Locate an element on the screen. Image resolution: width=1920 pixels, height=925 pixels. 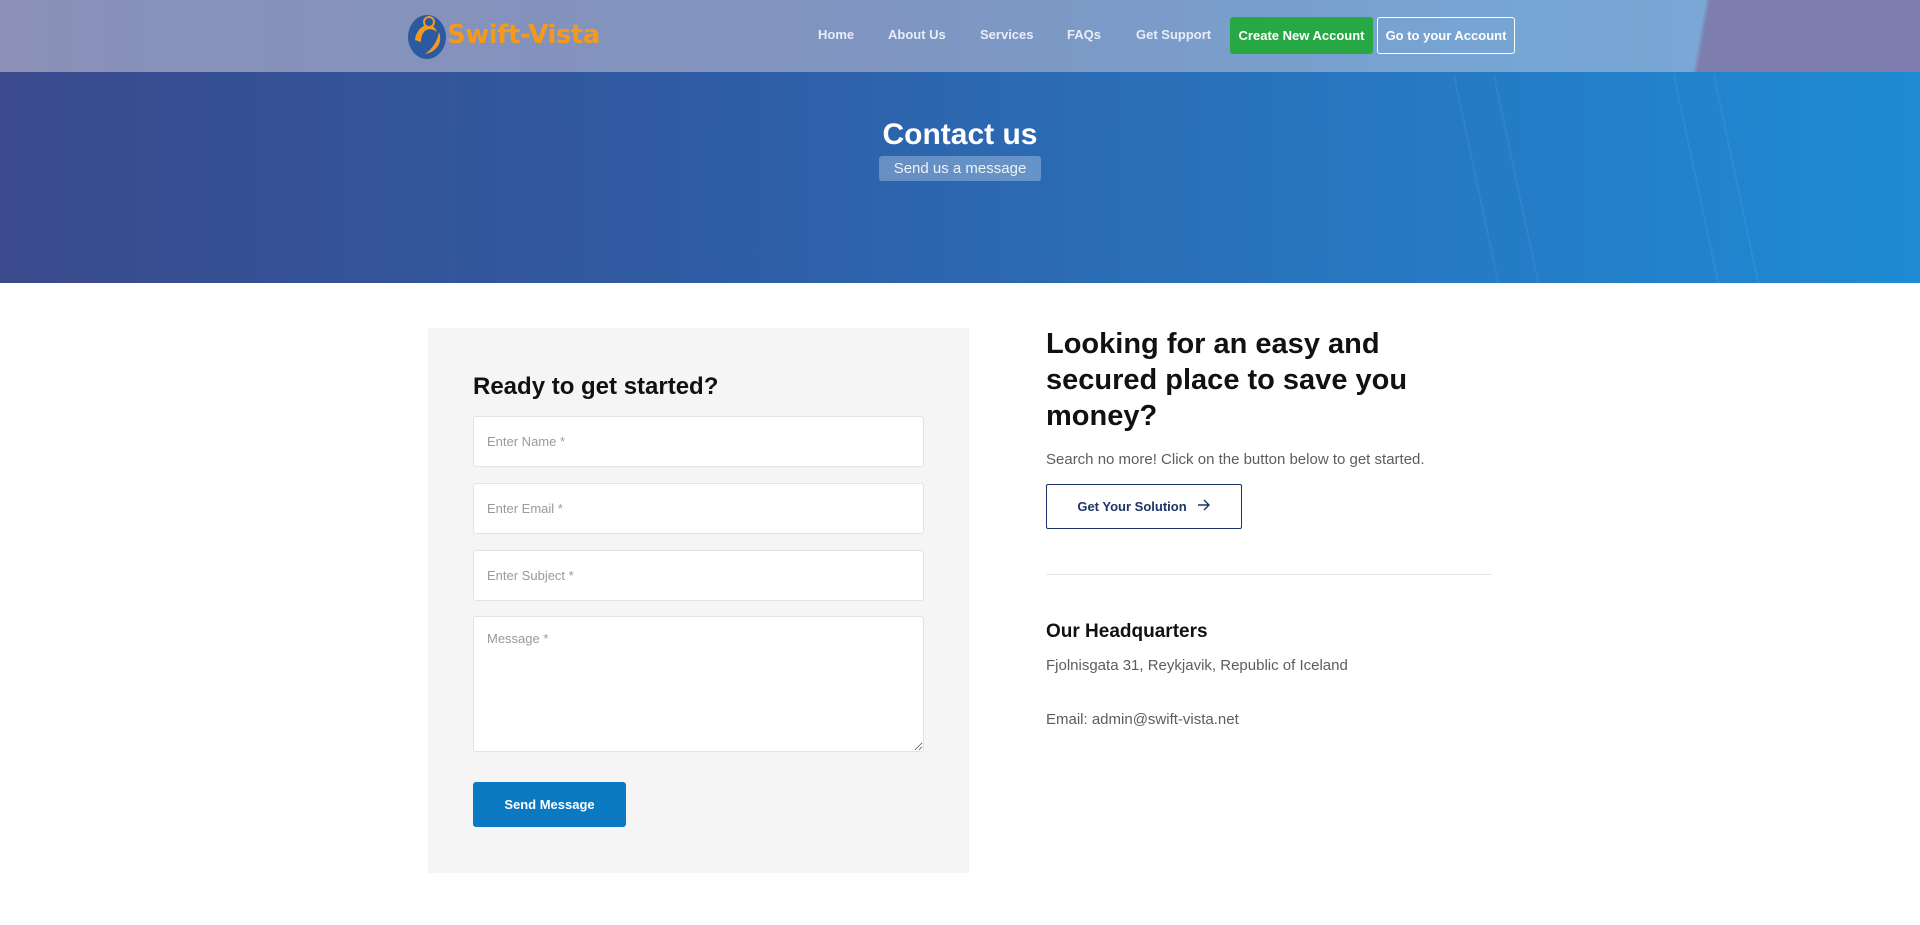
nav-get-support: Get Support is located at coordinates (1173, 34).